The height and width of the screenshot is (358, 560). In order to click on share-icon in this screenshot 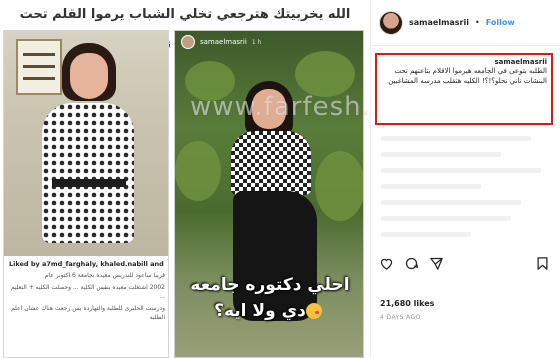, I will do `click(436, 263)`.